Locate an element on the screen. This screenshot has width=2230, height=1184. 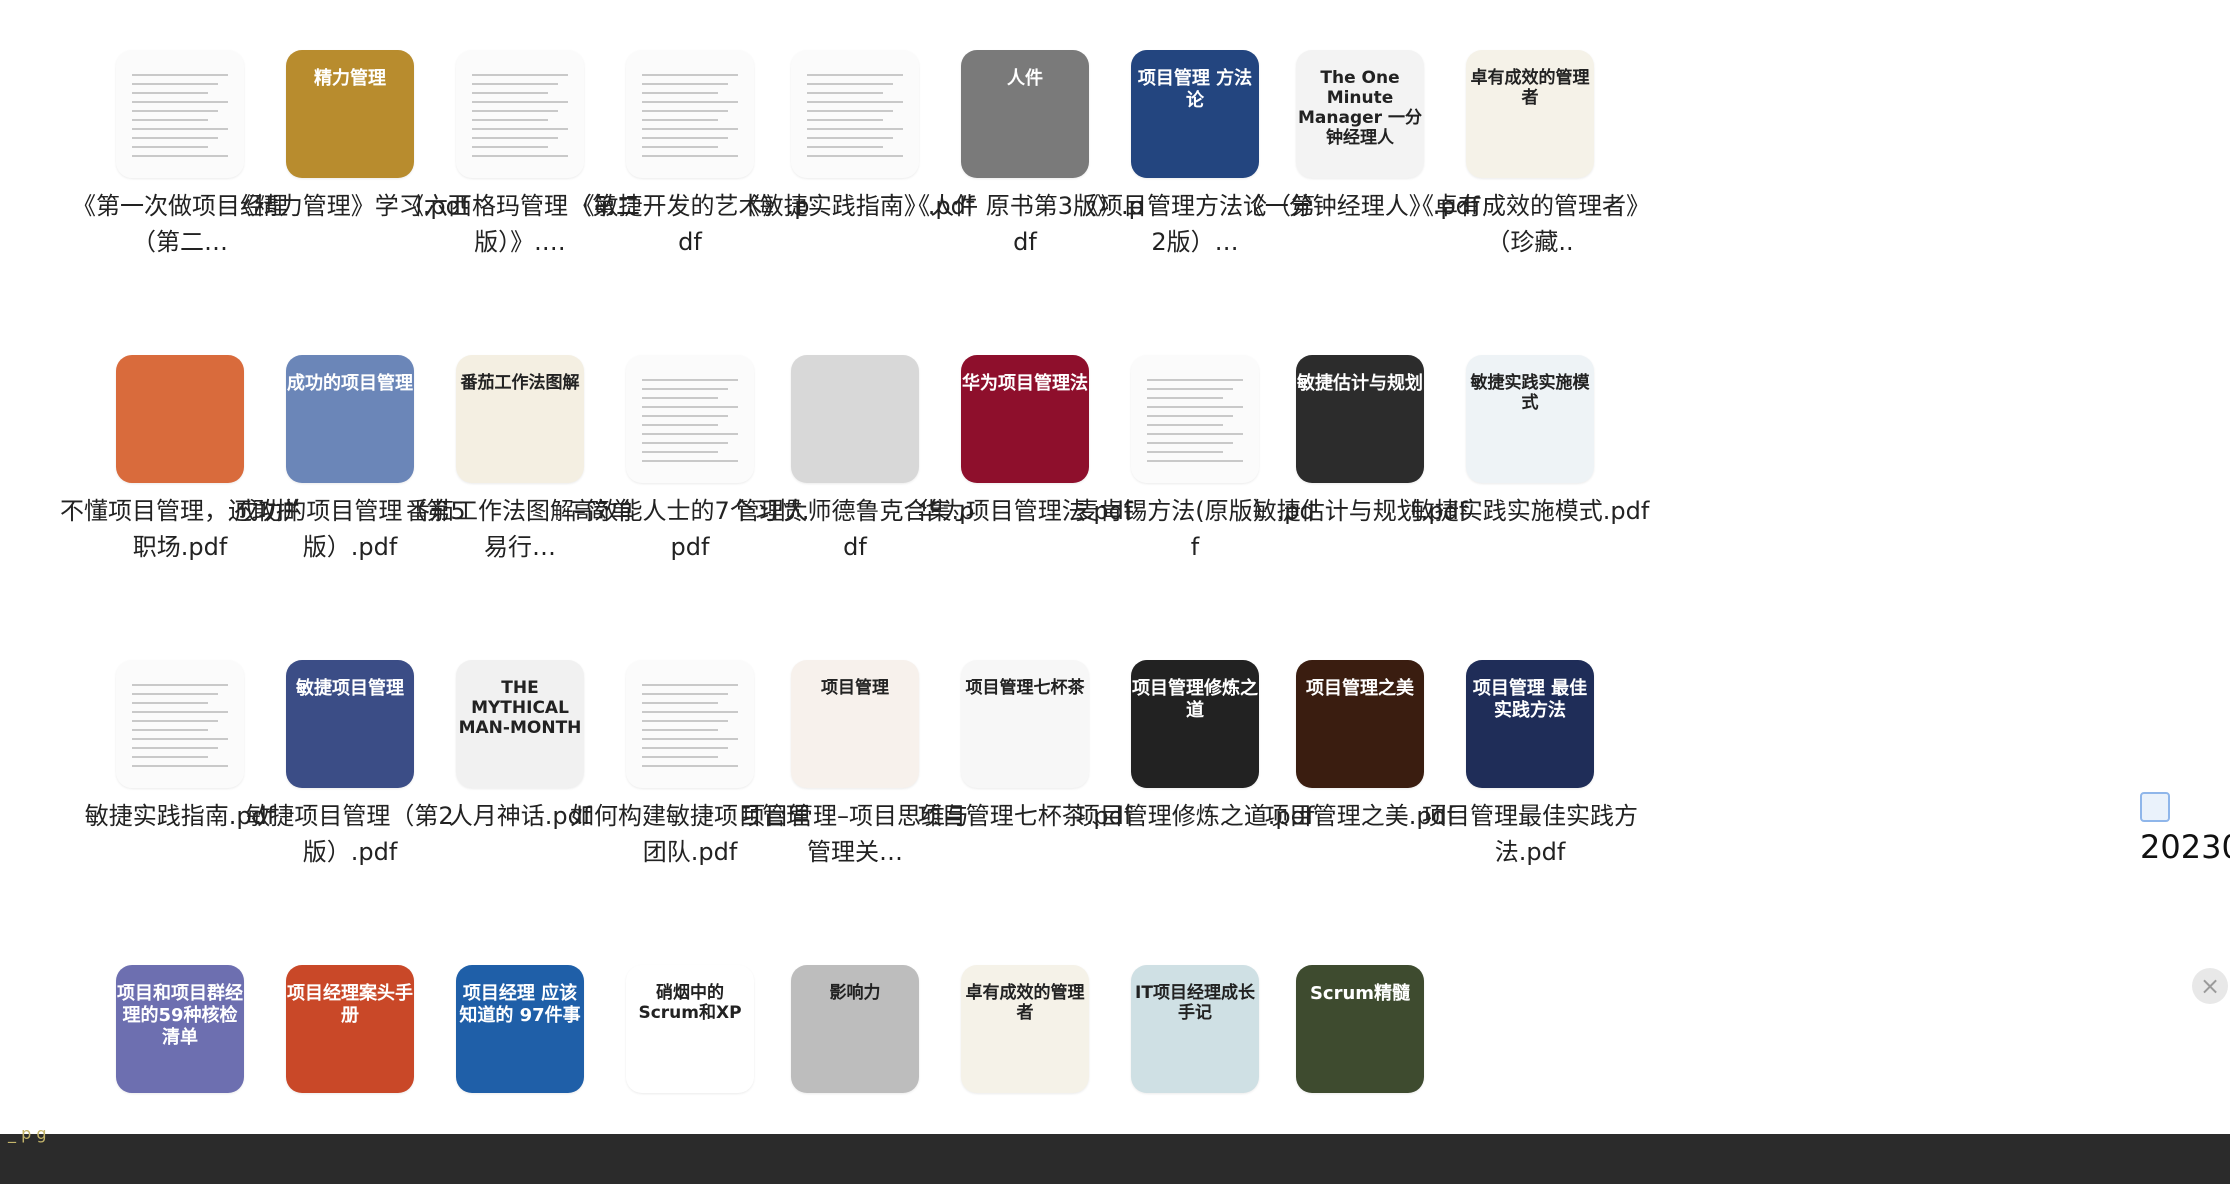
cover-title: THE MYTHICAL MAN-MONTH is located at coordinates (520, 708).